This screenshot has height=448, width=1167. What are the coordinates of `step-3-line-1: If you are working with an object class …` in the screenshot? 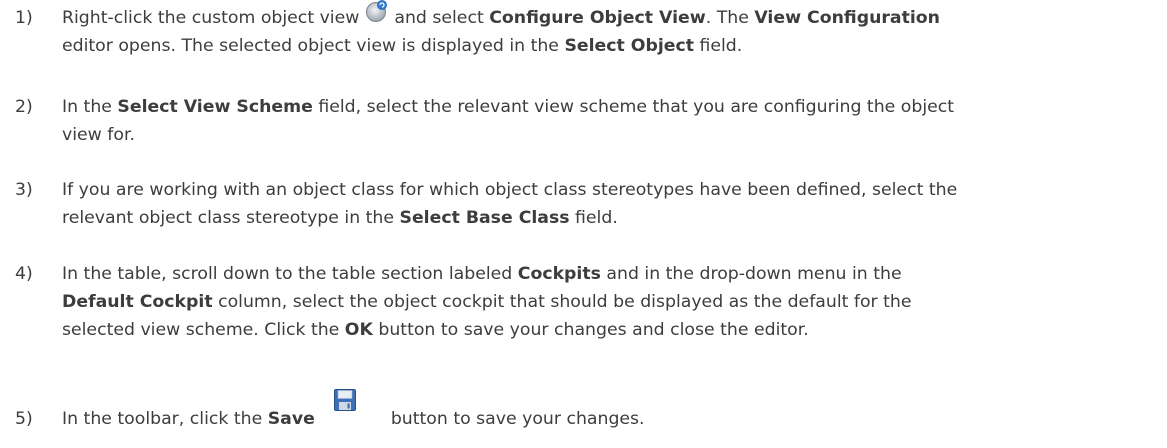 It's located at (510, 190).